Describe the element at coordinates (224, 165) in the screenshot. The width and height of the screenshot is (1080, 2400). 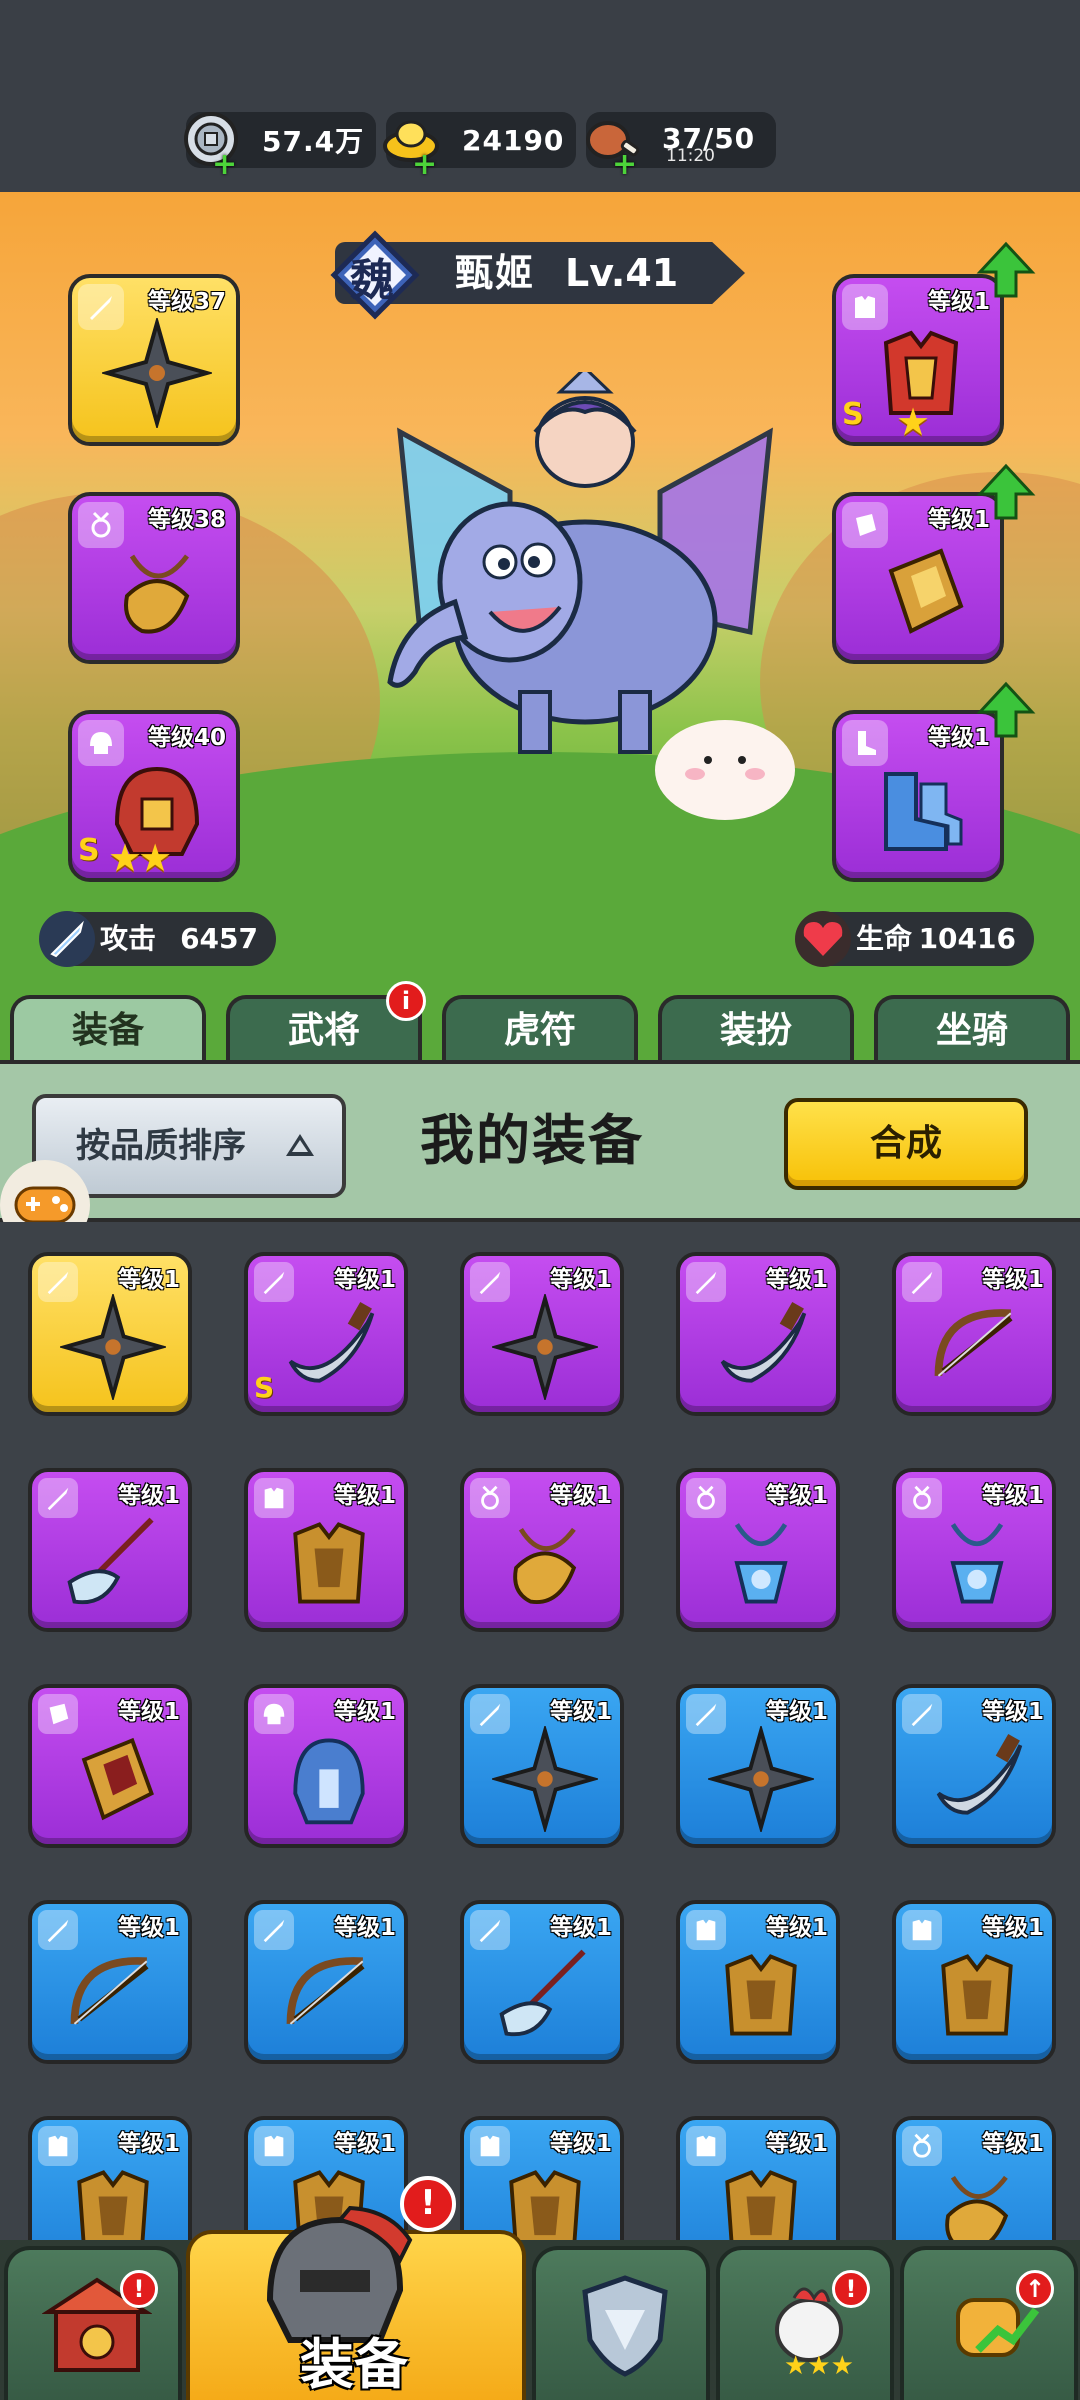
I see `add-silver-icon: +` at that location.